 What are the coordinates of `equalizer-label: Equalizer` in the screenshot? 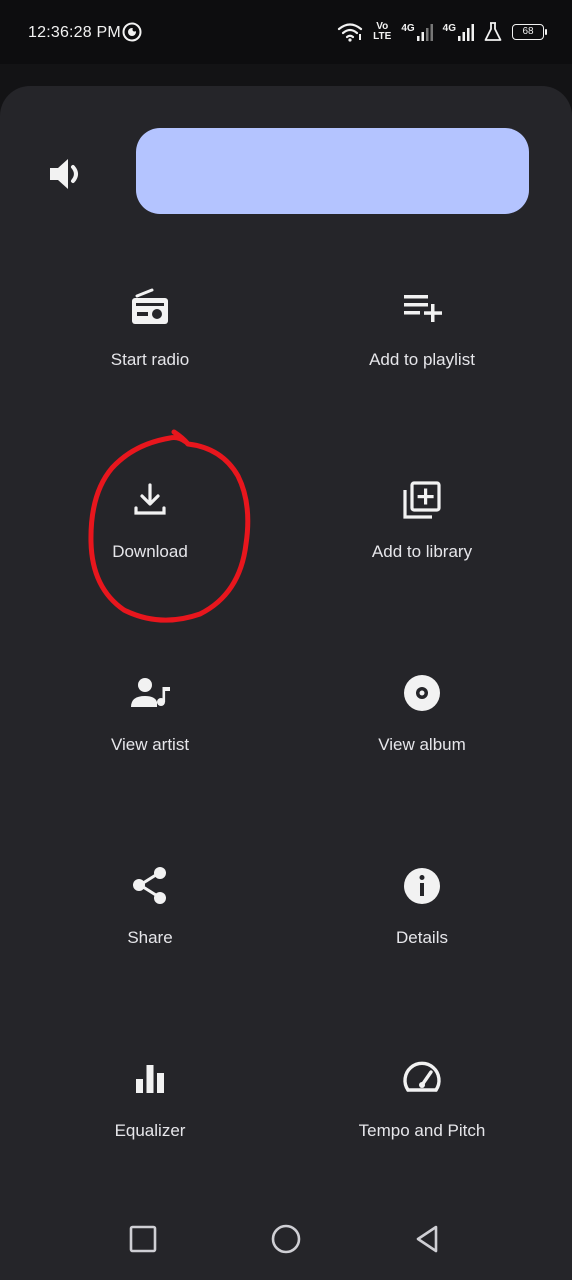 It's located at (150, 1130).